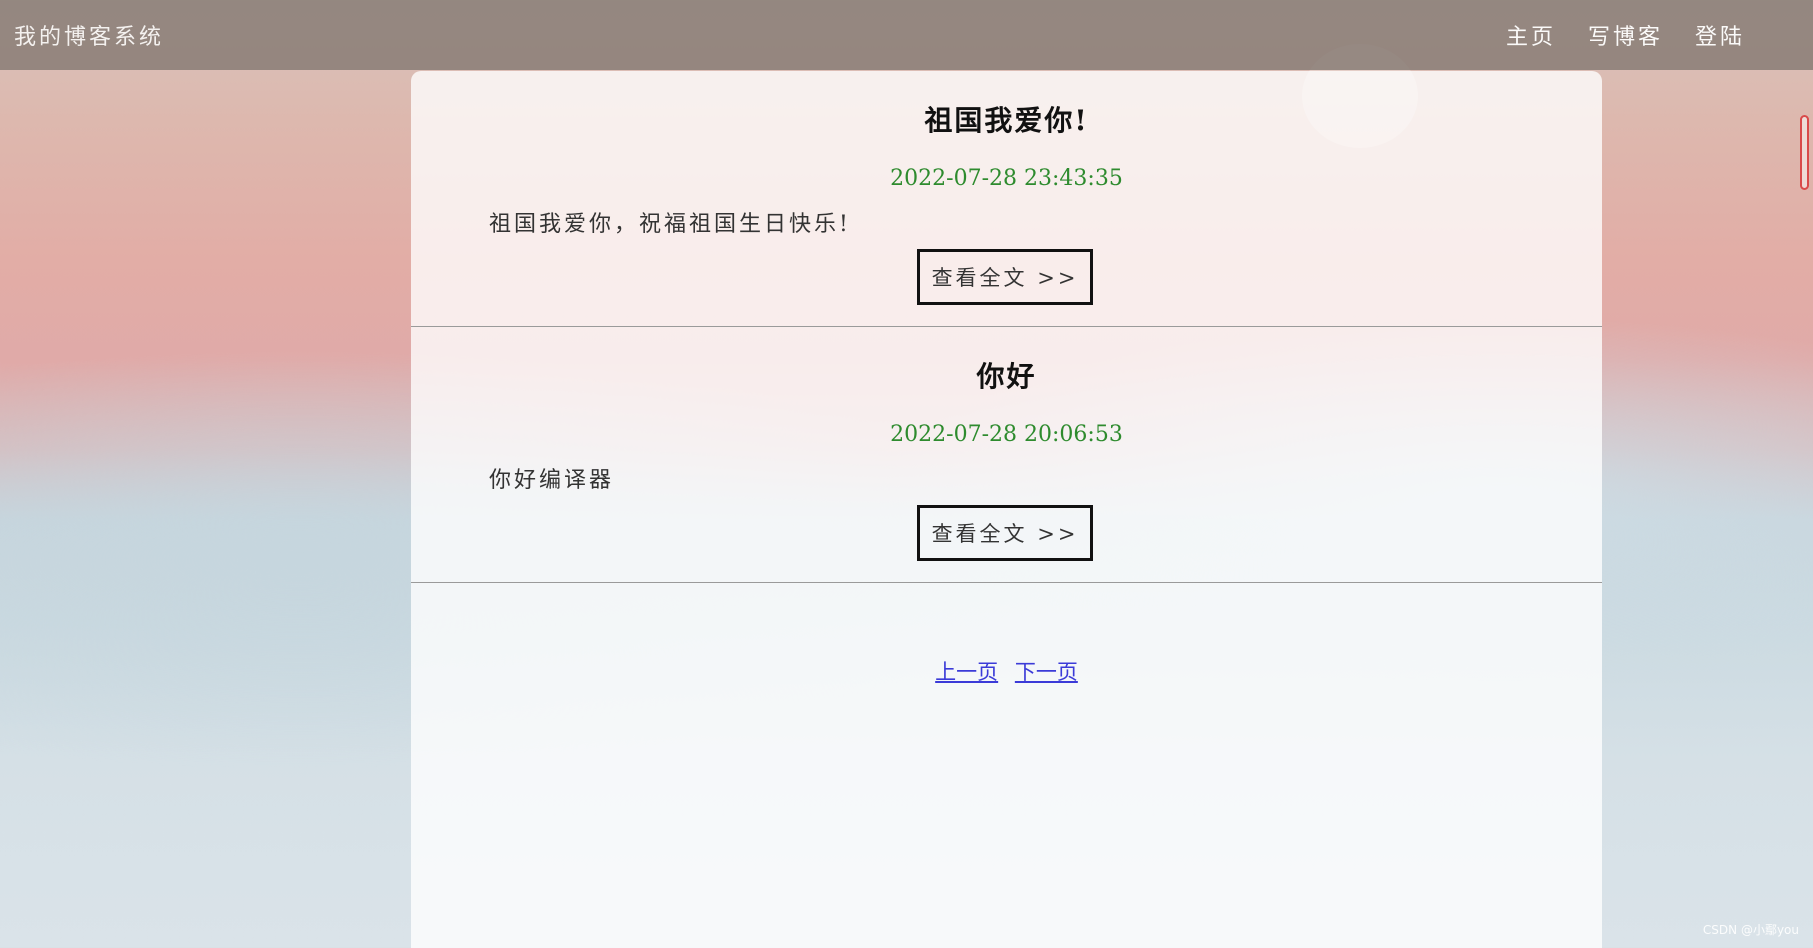 This screenshot has width=1813, height=948. Describe the element at coordinates (1006, 376) in the screenshot. I see `blog-title: 你好` at that location.